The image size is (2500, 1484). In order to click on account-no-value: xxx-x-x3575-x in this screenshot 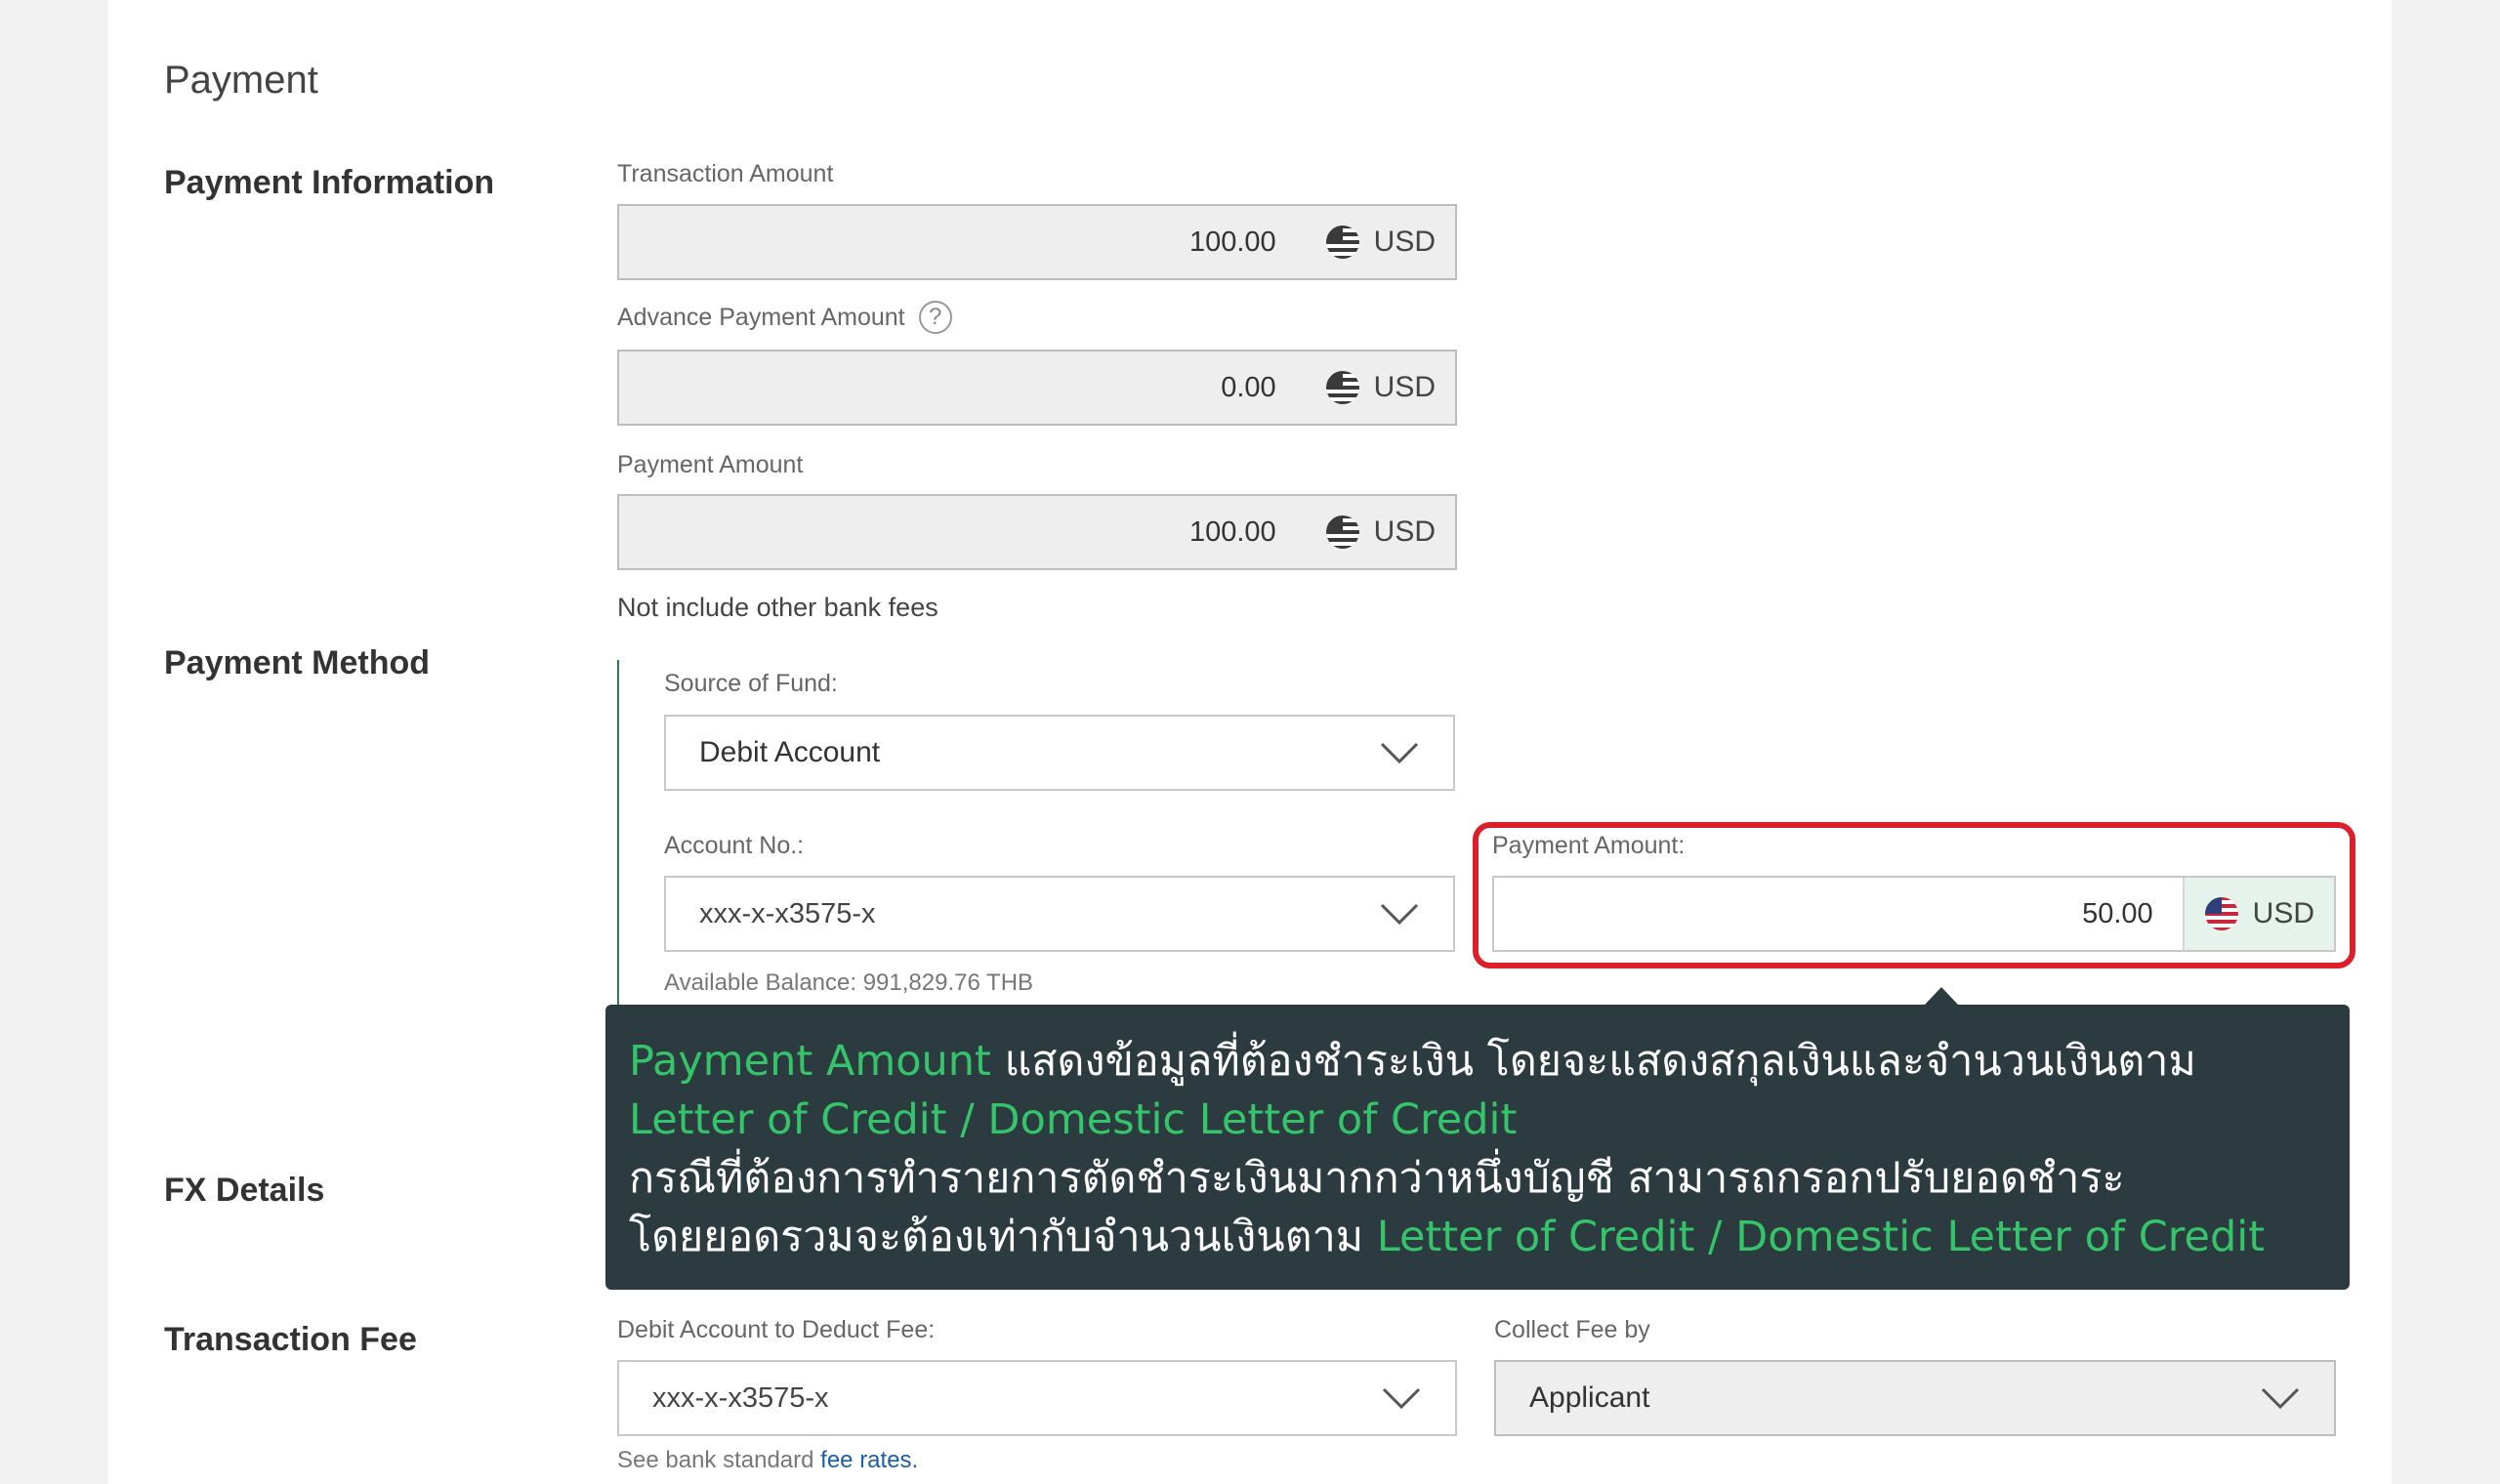, I will do `click(787, 913)`.